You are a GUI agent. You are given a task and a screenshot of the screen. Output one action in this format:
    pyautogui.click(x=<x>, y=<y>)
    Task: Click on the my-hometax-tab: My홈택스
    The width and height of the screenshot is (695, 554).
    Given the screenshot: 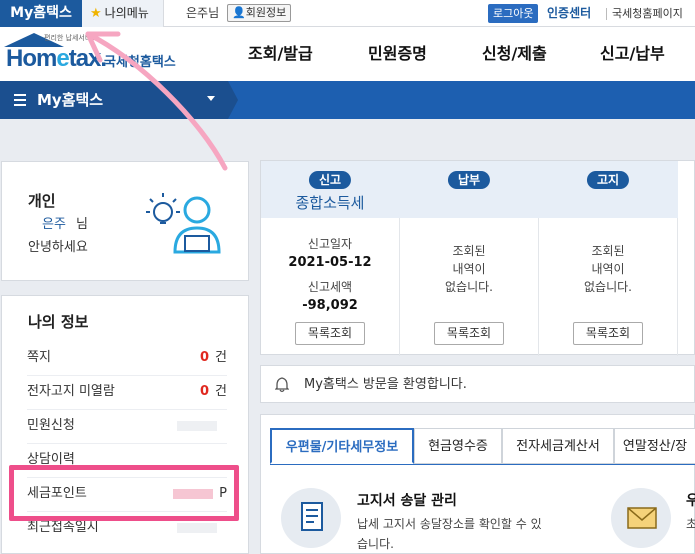 What is the action you would take?
    pyautogui.click(x=41, y=13)
    